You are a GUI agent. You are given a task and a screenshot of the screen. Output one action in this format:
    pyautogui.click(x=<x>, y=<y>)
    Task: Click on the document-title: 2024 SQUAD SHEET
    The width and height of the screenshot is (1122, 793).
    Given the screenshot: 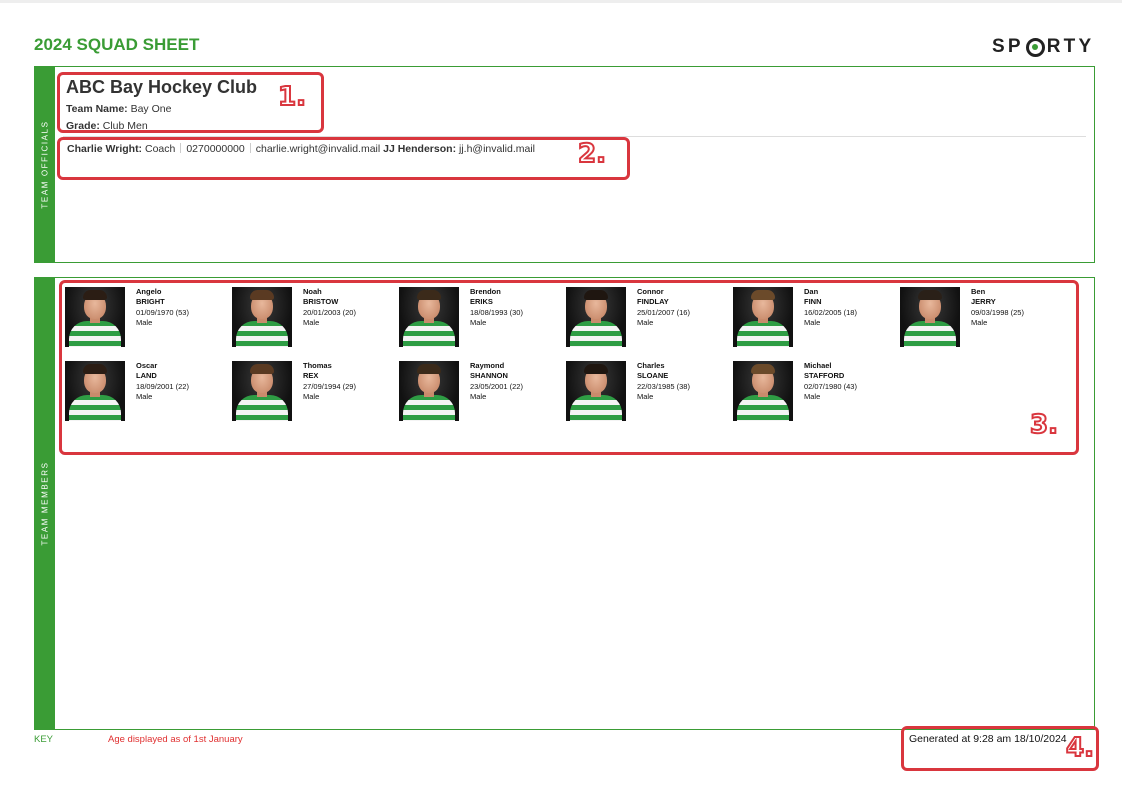 What is the action you would take?
    pyautogui.click(x=117, y=44)
    